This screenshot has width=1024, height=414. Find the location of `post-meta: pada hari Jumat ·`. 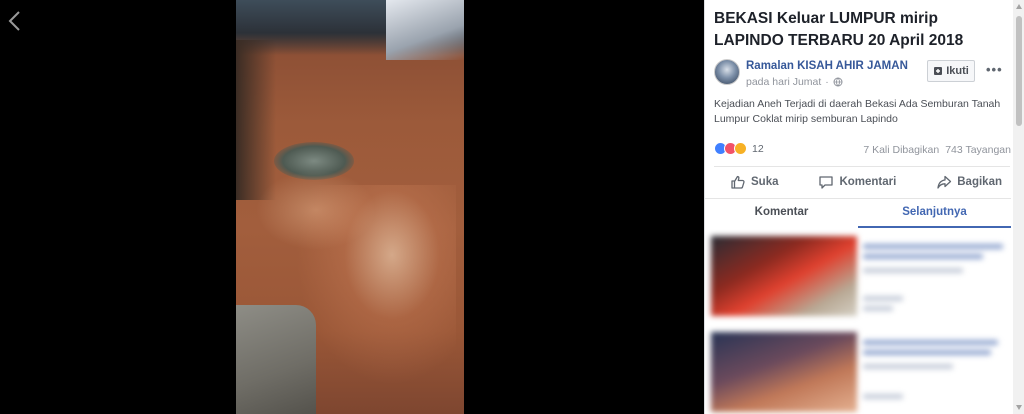

post-meta: pada hari Jumat · is located at coordinates (794, 82).